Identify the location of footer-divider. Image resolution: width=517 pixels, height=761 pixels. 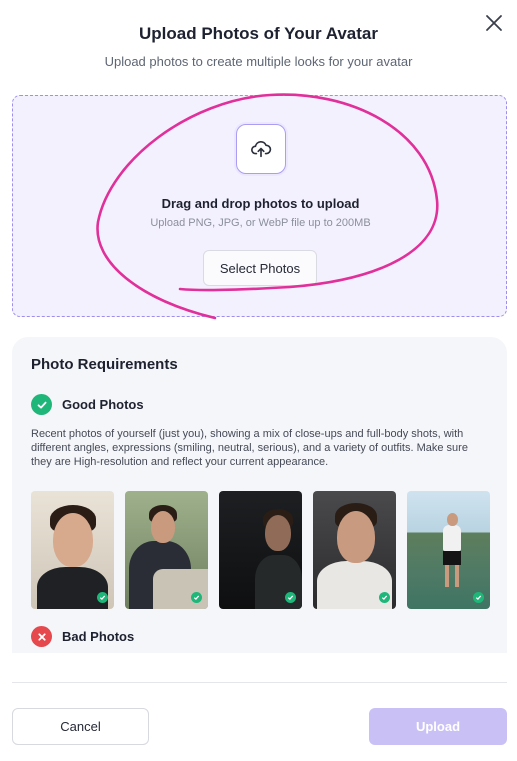
(259, 682).